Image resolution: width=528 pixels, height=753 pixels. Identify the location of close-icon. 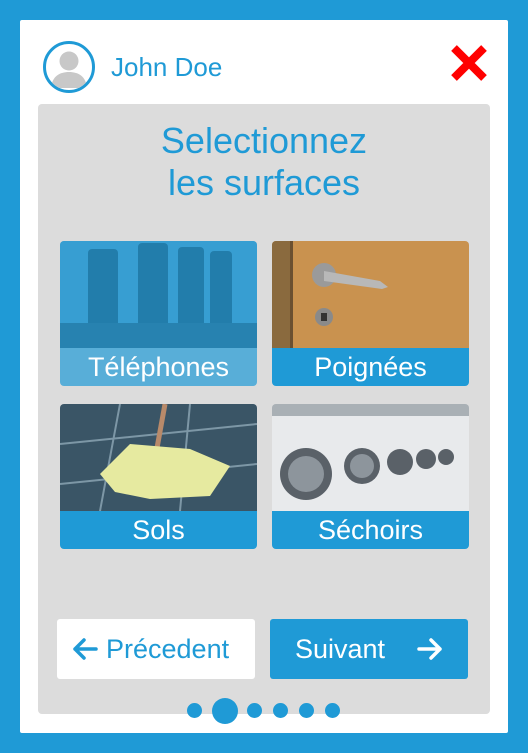
(469, 63).